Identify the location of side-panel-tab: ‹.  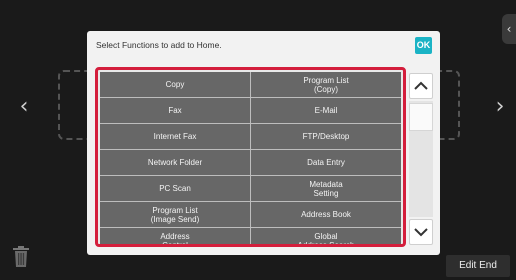
(509, 29).